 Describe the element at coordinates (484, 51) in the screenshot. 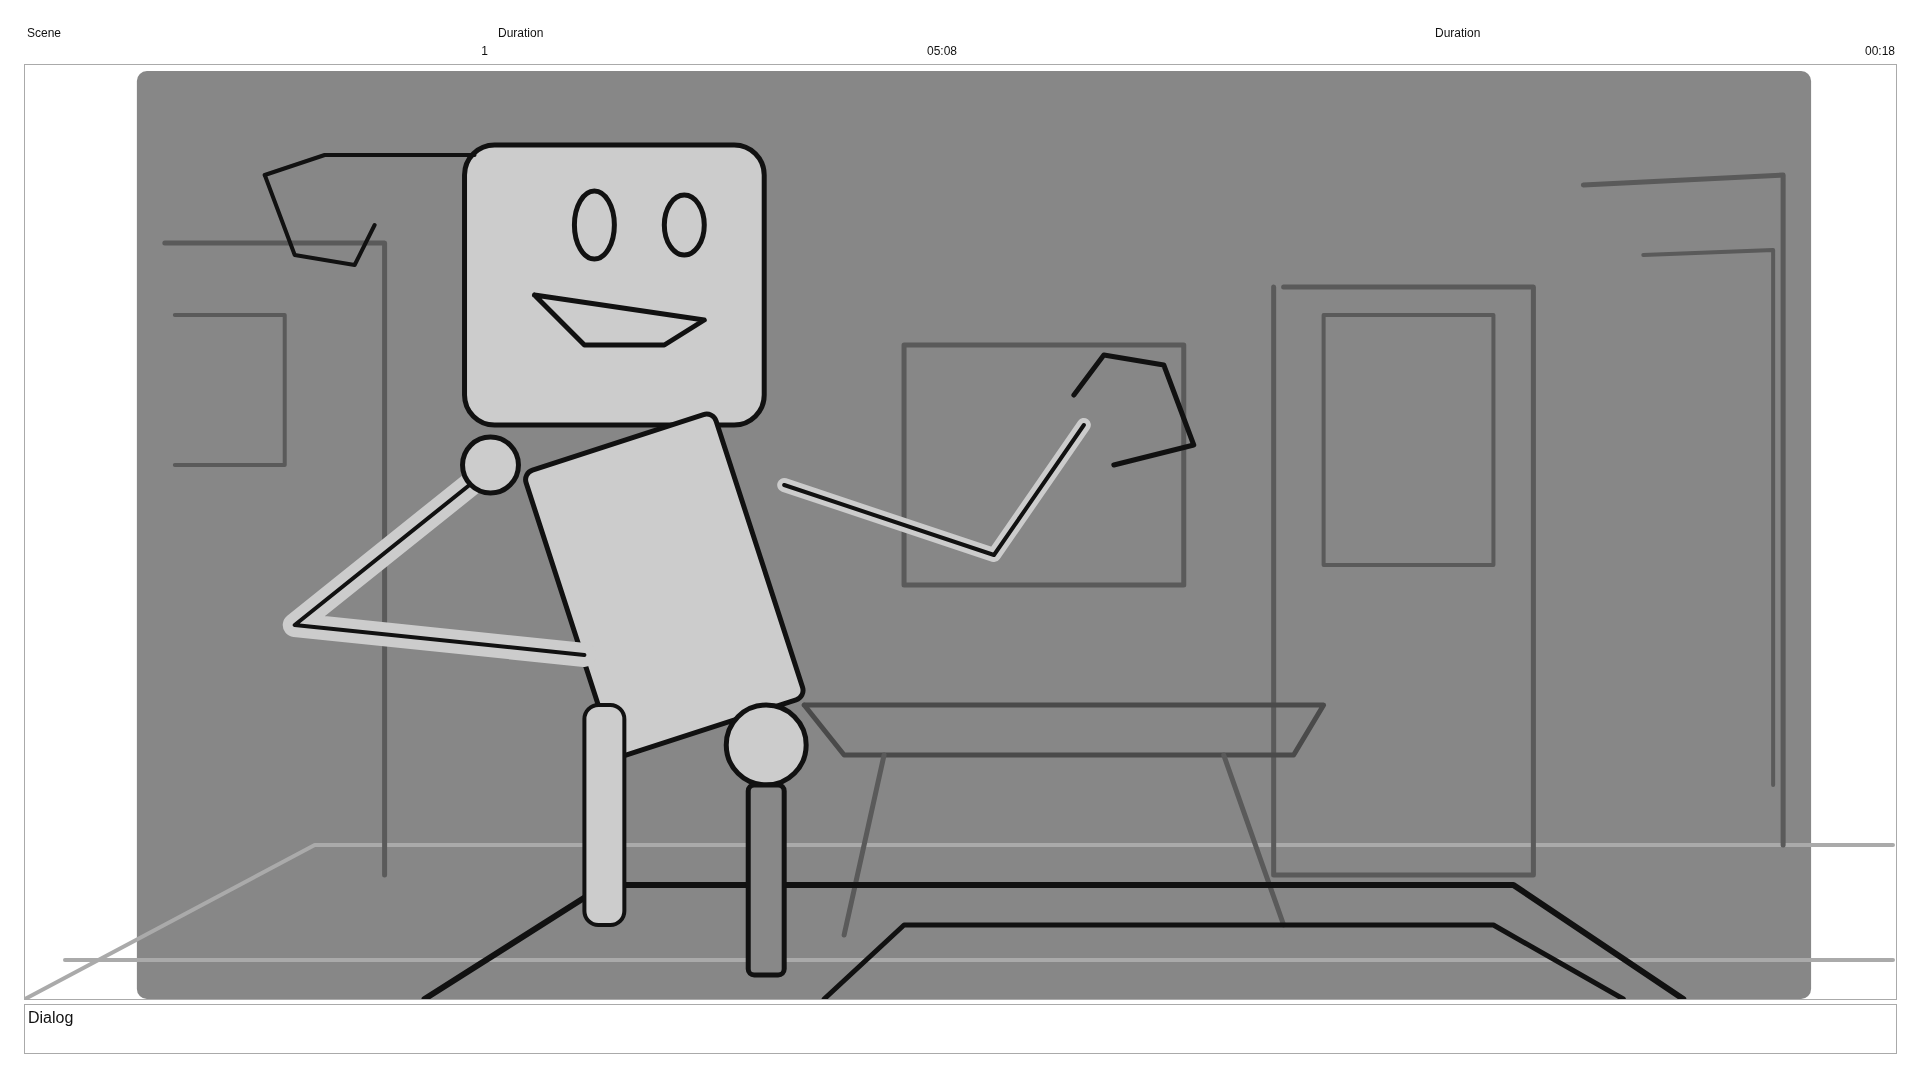

I see `scene-number: 1` at that location.